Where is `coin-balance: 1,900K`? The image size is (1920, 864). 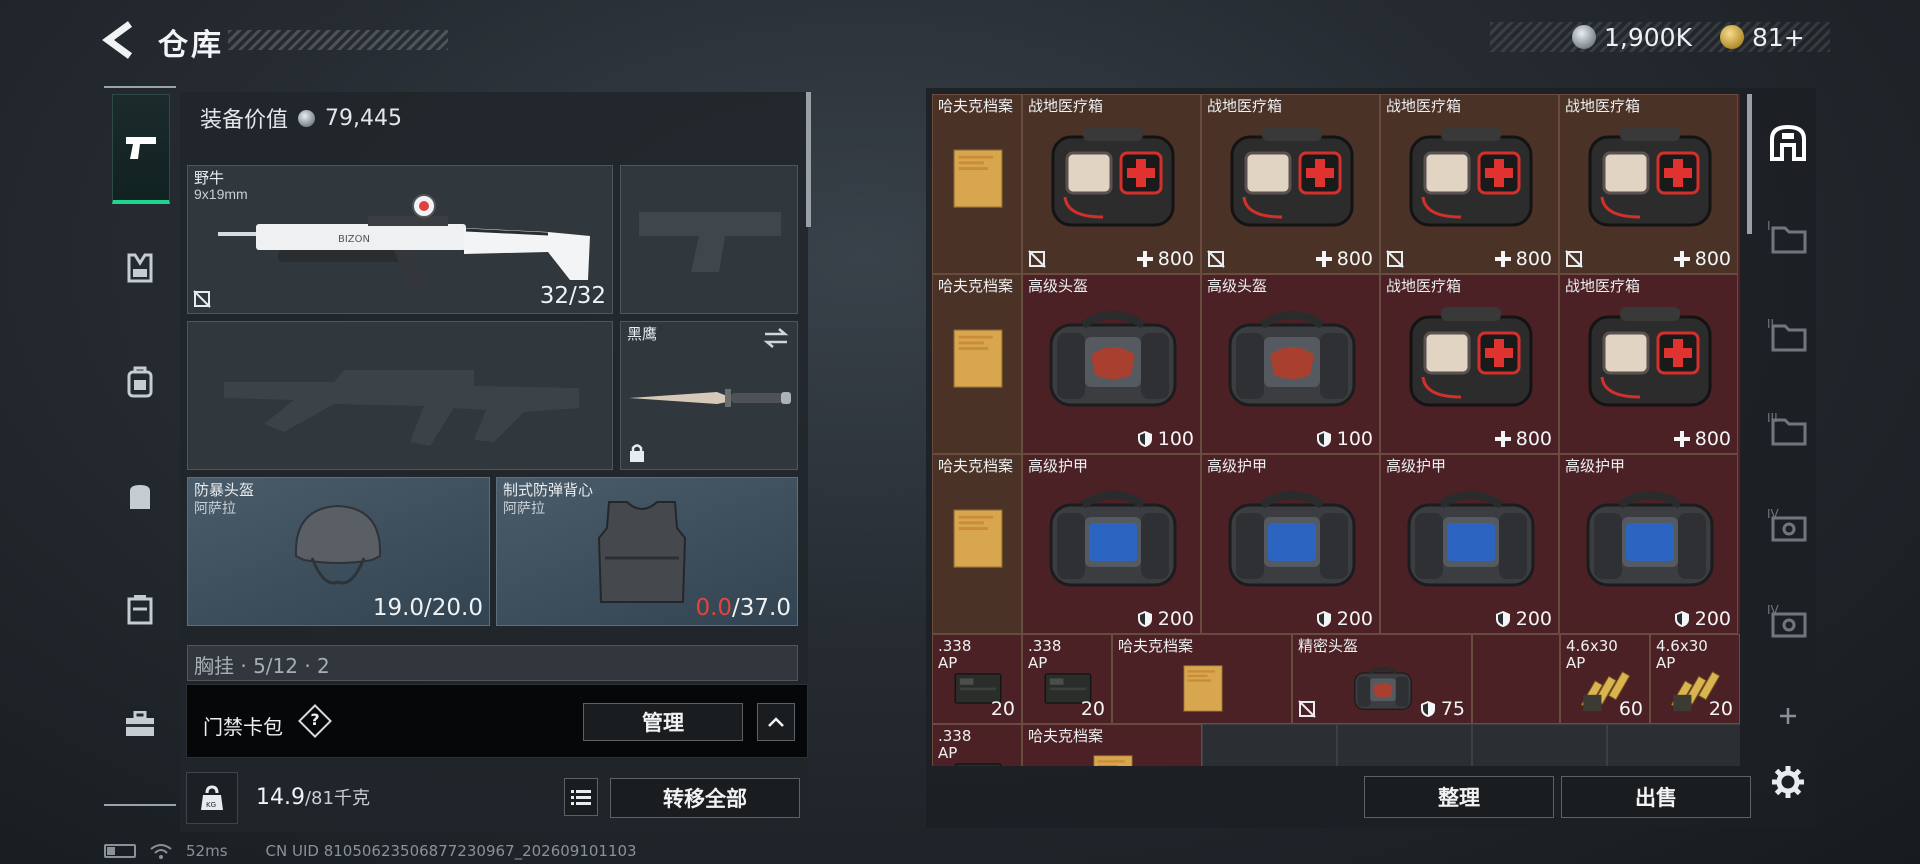 coin-balance: 1,900K is located at coordinates (1632, 37).